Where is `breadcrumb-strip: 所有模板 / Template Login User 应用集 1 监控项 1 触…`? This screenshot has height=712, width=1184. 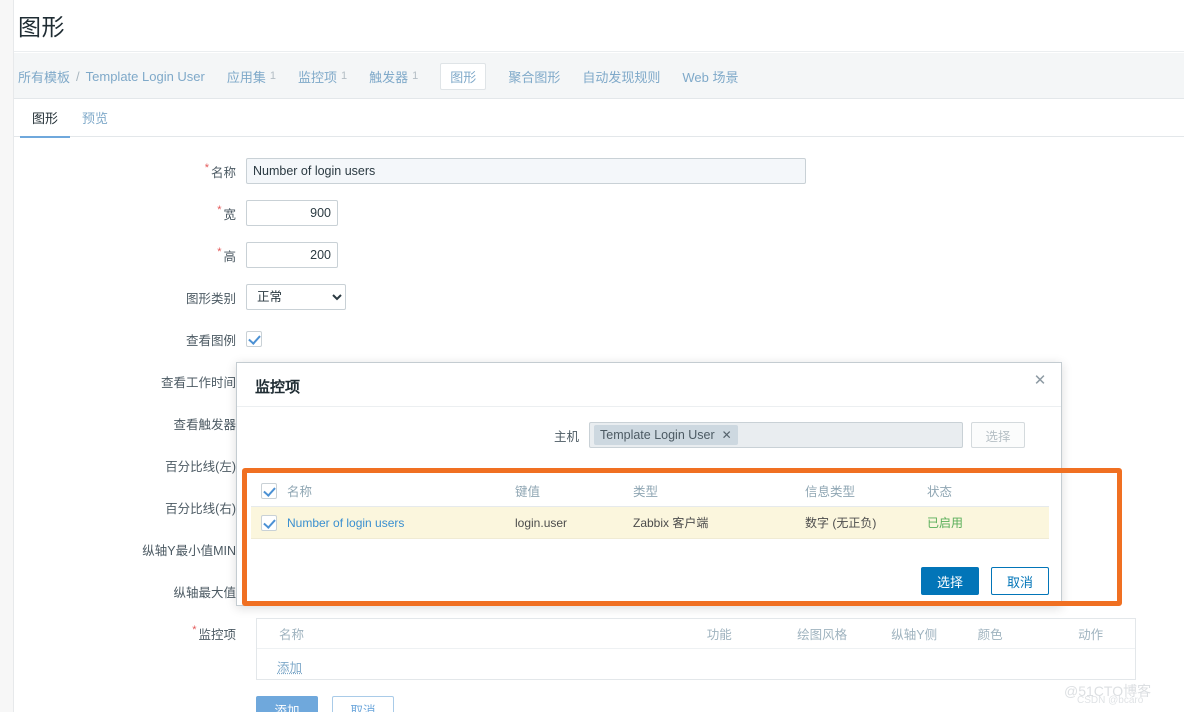 breadcrumb-strip: 所有模板 / Template Login User 应用集 1 监控项 1 触… is located at coordinates (599, 76).